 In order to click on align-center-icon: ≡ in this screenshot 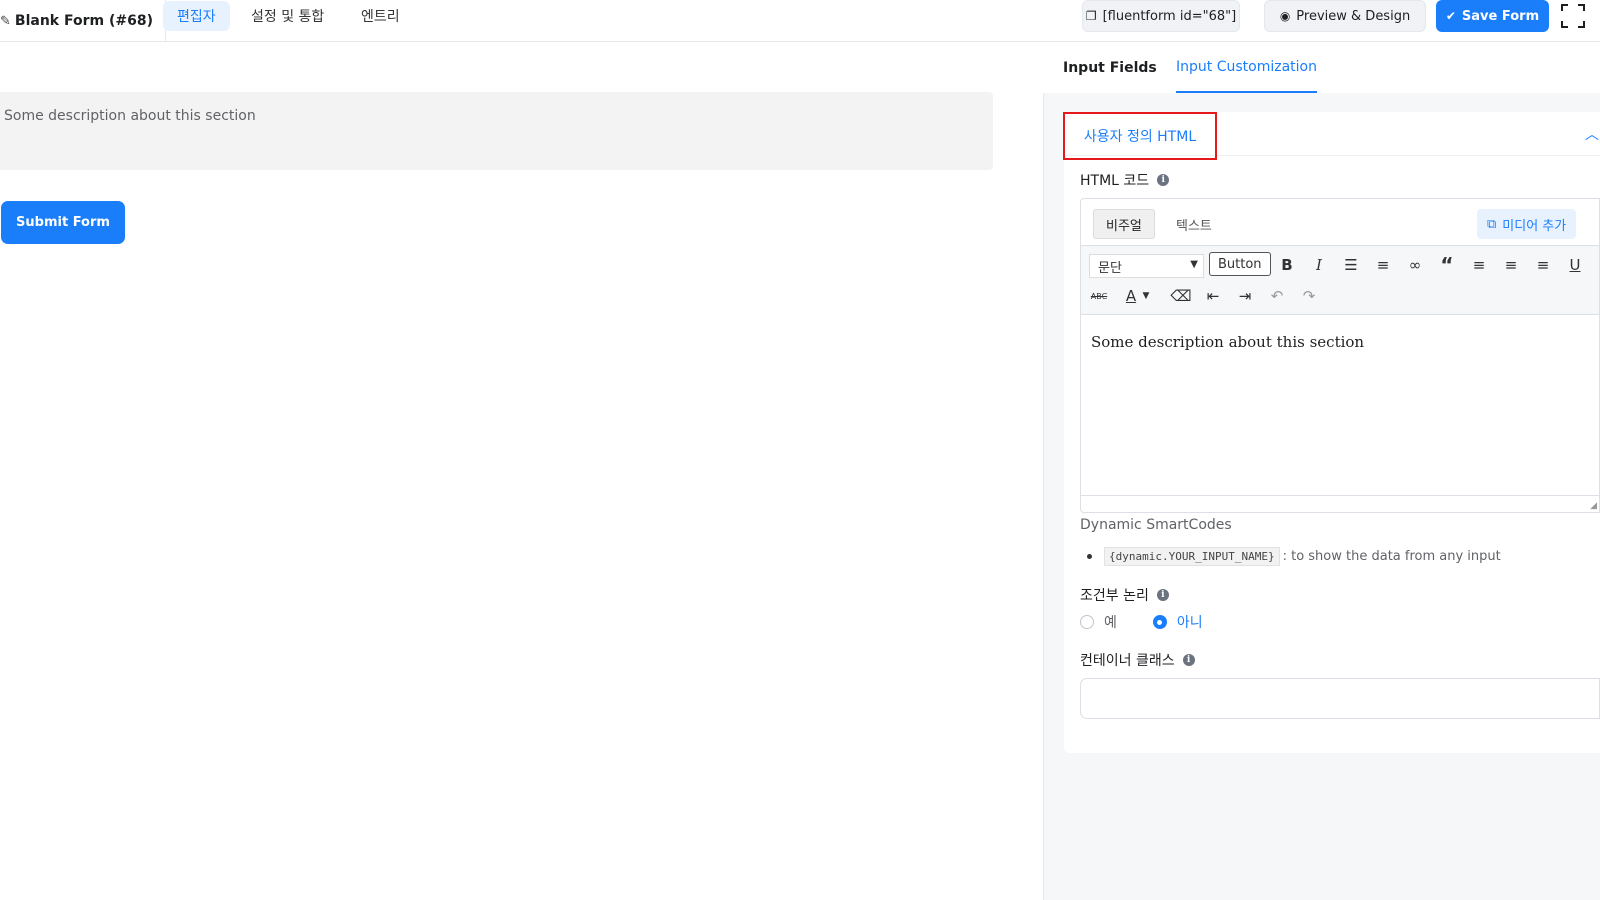, I will do `click(1511, 265)`.